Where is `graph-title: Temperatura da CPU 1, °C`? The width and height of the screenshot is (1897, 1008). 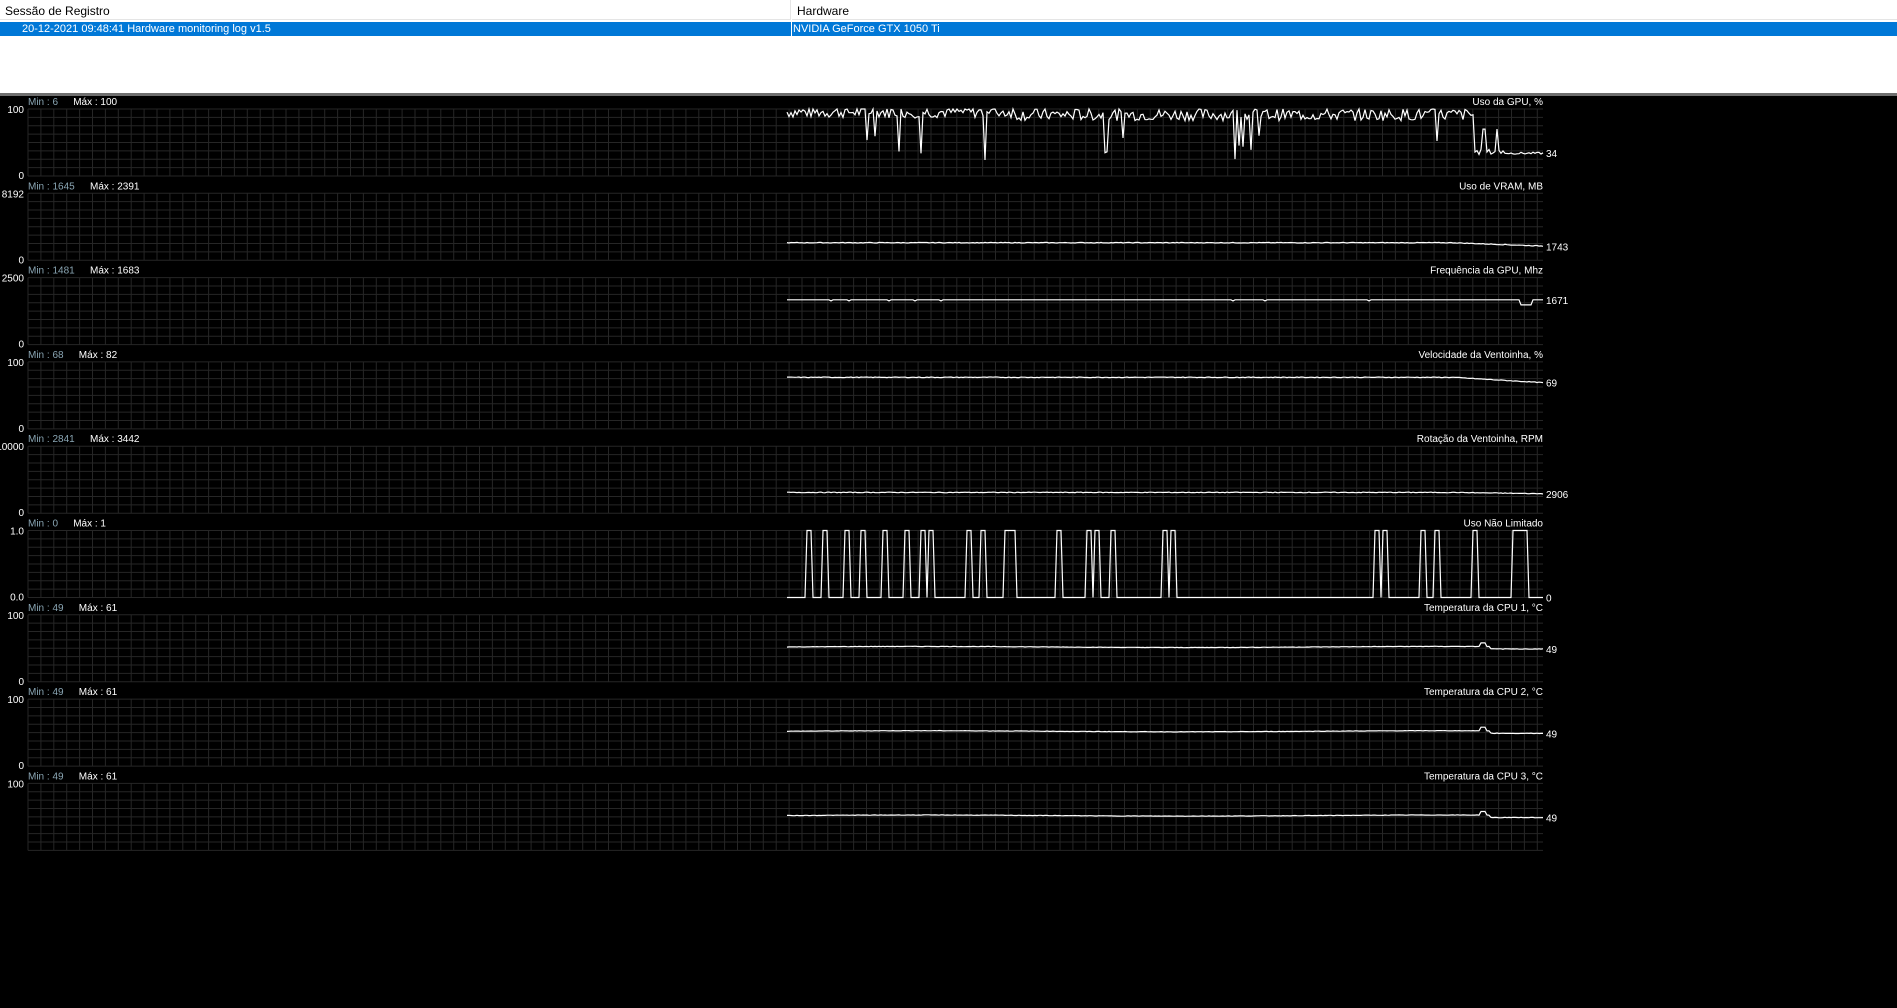 graph-title: Temperatura da CPU 1, °C is located at coordinates (1483, 608).